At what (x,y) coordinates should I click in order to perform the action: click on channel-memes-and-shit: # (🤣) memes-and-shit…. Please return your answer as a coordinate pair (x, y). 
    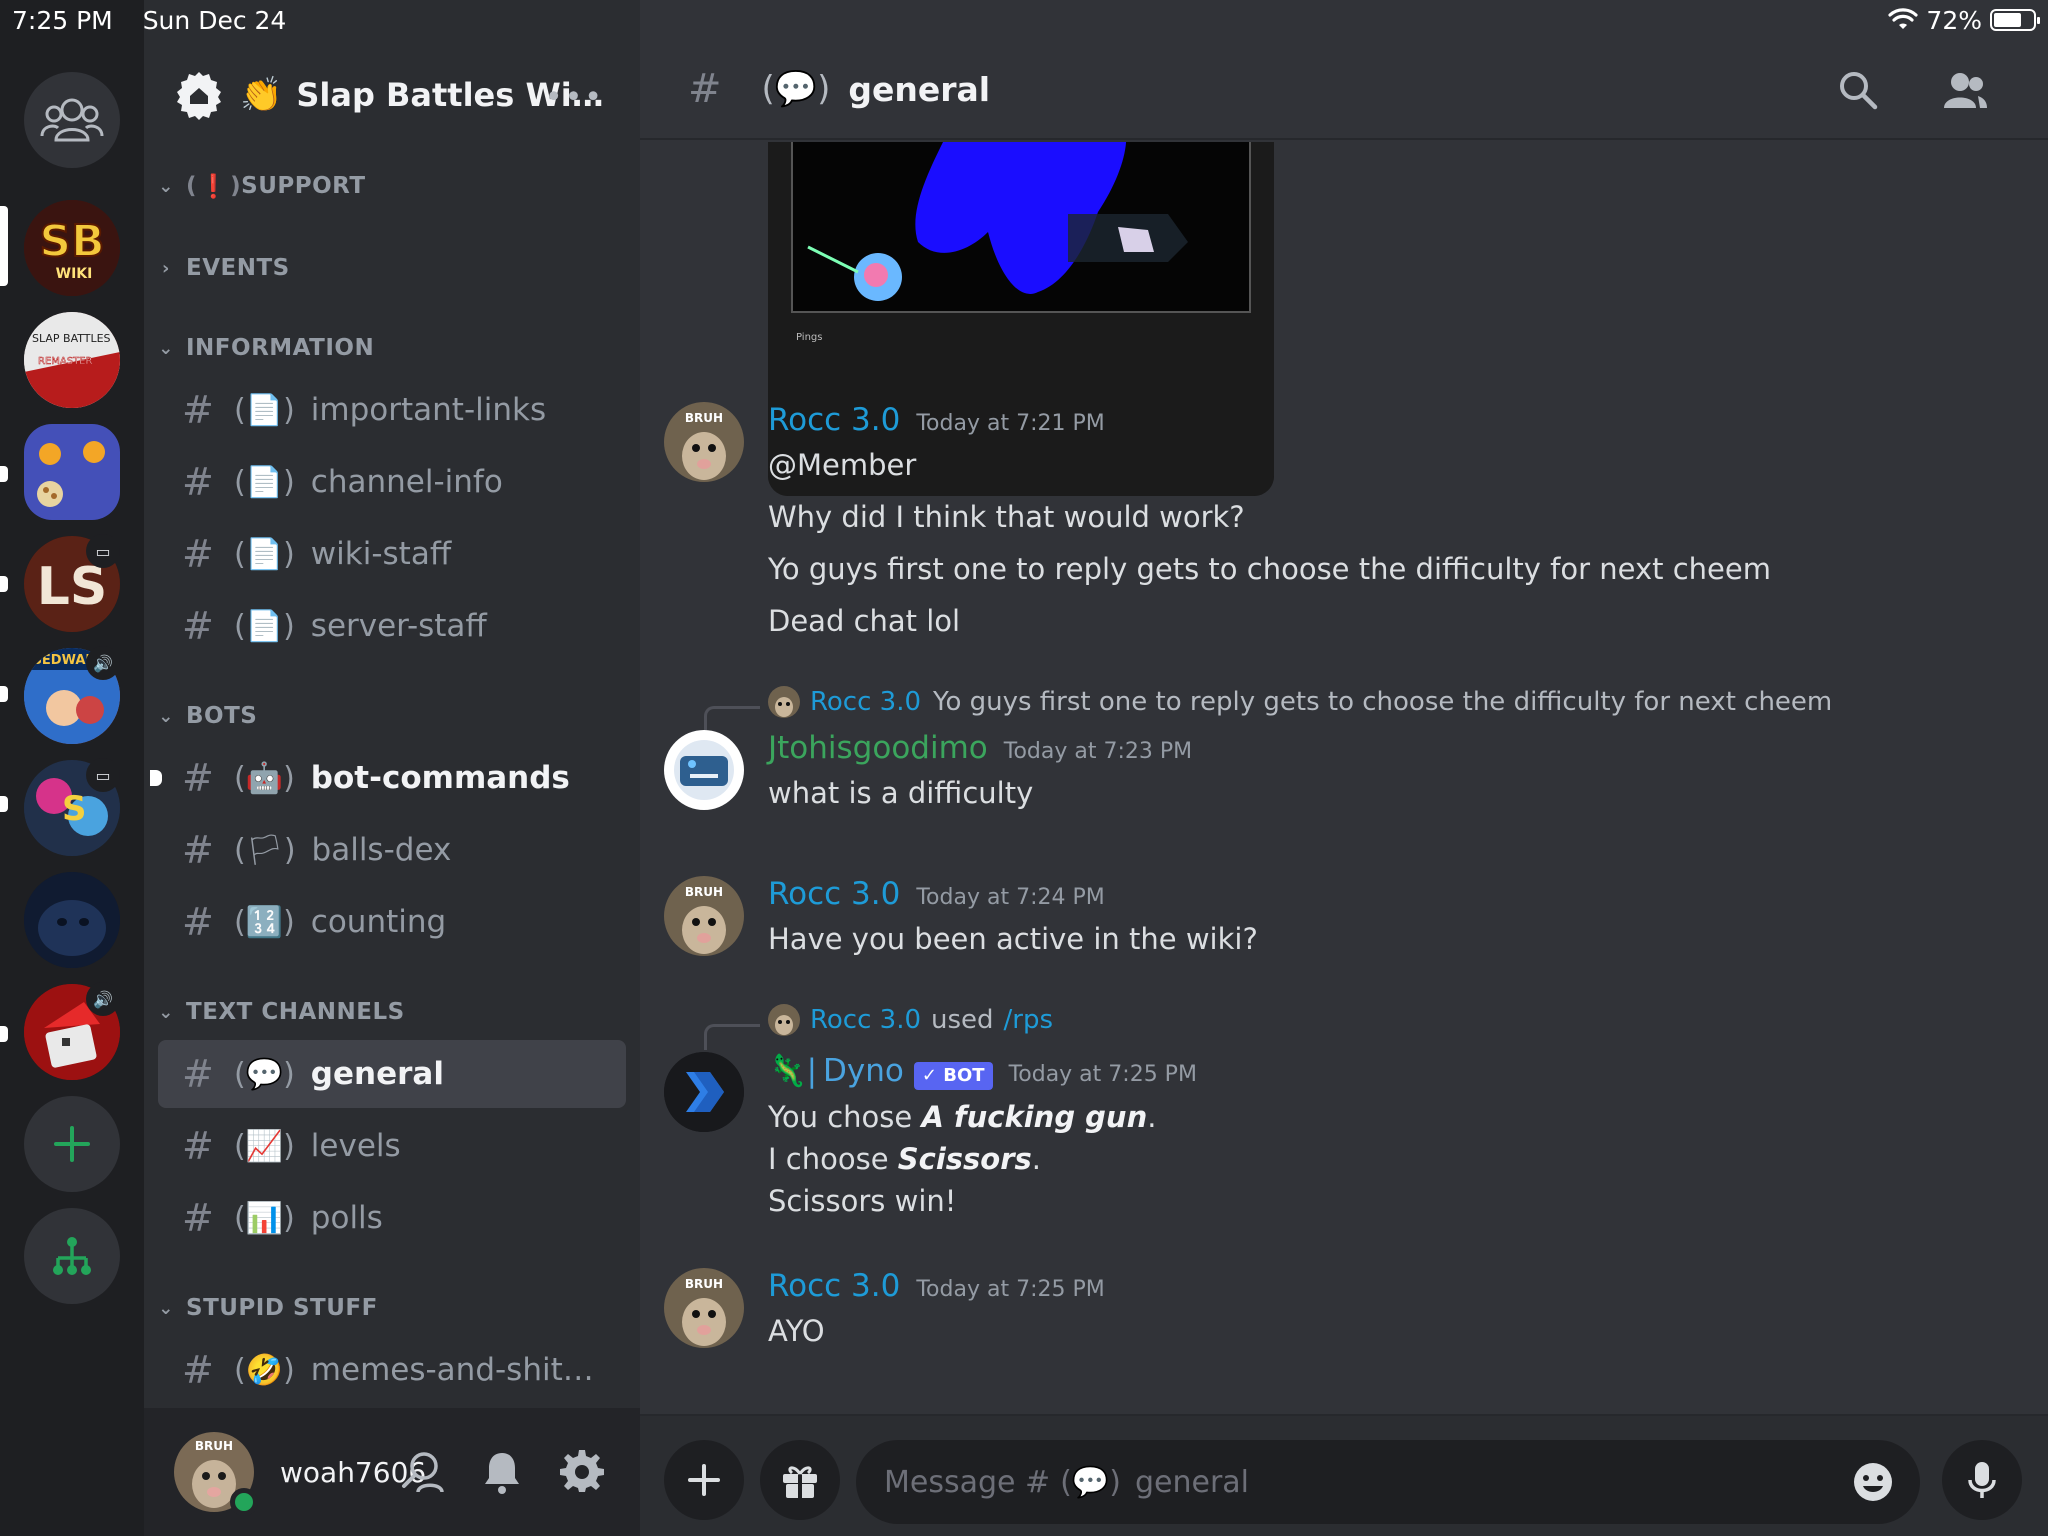
    Looking at the image, I should click on (392, 1370).